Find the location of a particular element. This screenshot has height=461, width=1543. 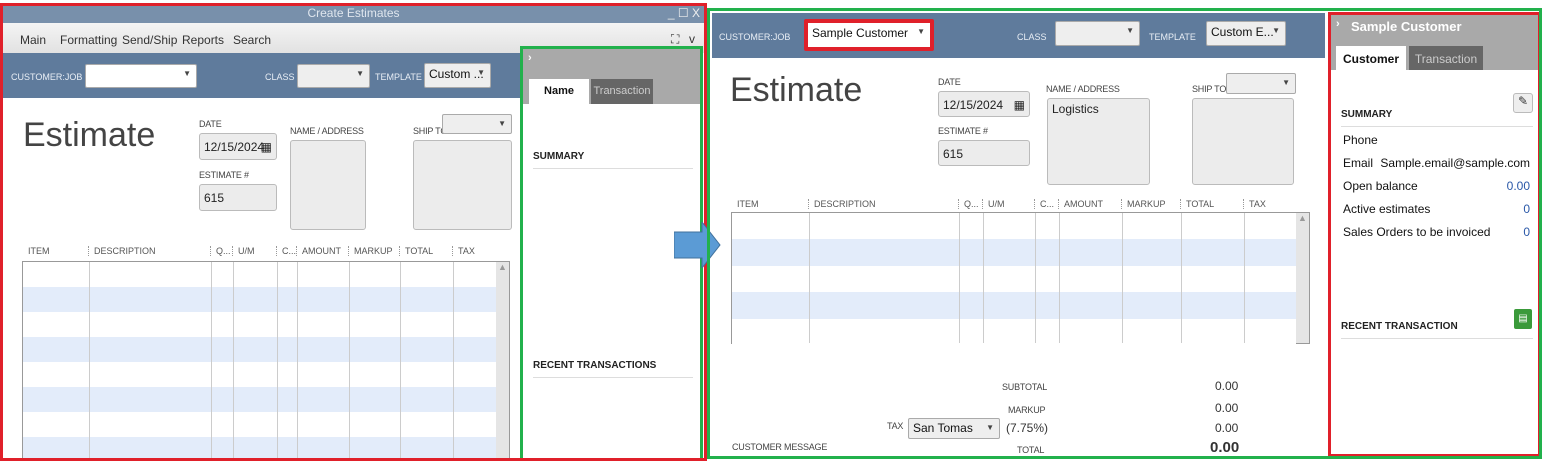

summary-key: Open balance is located at coordinates (1380, 186).